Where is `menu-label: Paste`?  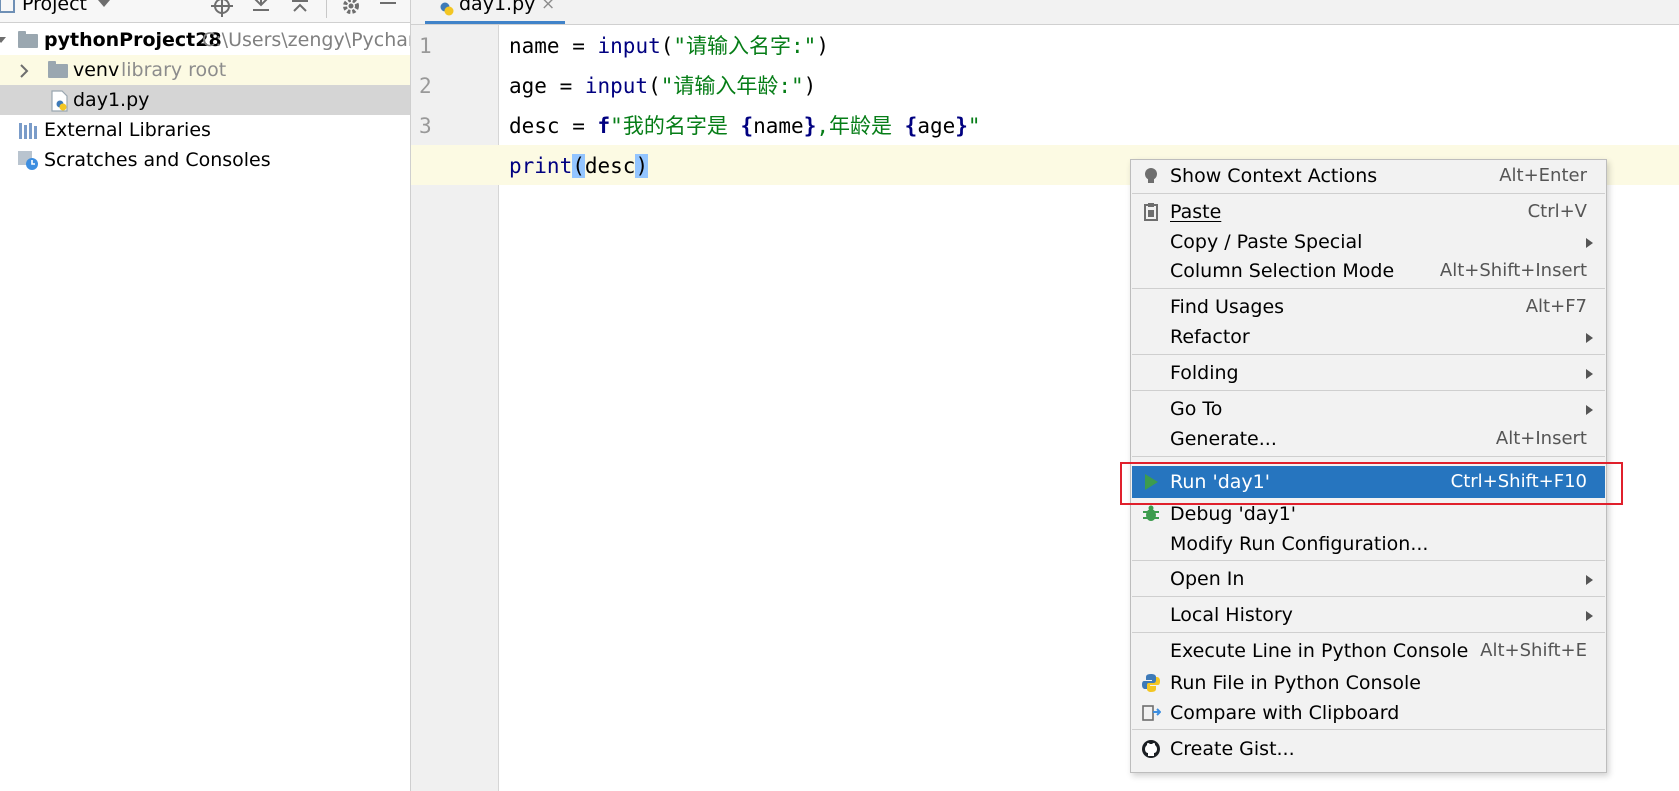 menu-label: Paste is located at coordinates (1196, 212).